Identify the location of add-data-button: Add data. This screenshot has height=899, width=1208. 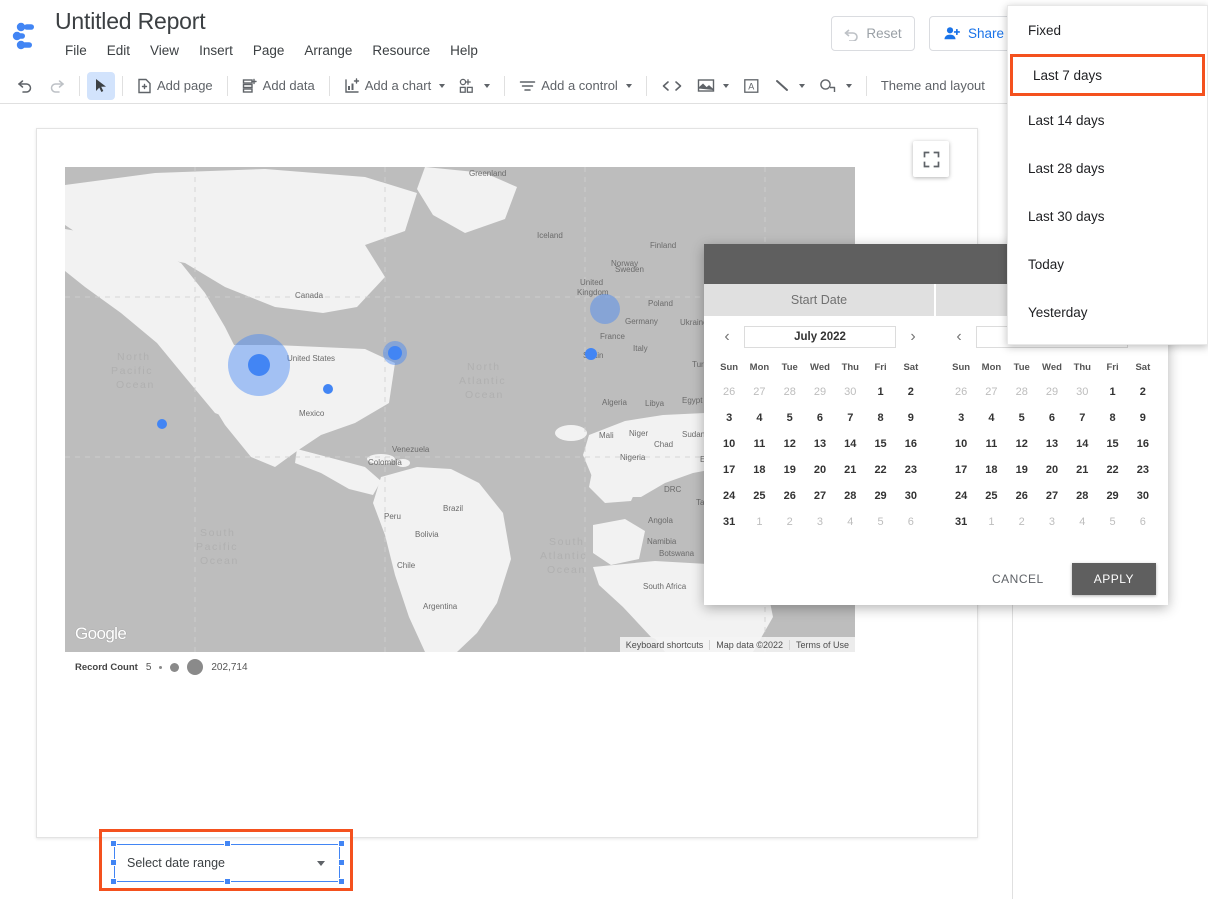
(278, 86).